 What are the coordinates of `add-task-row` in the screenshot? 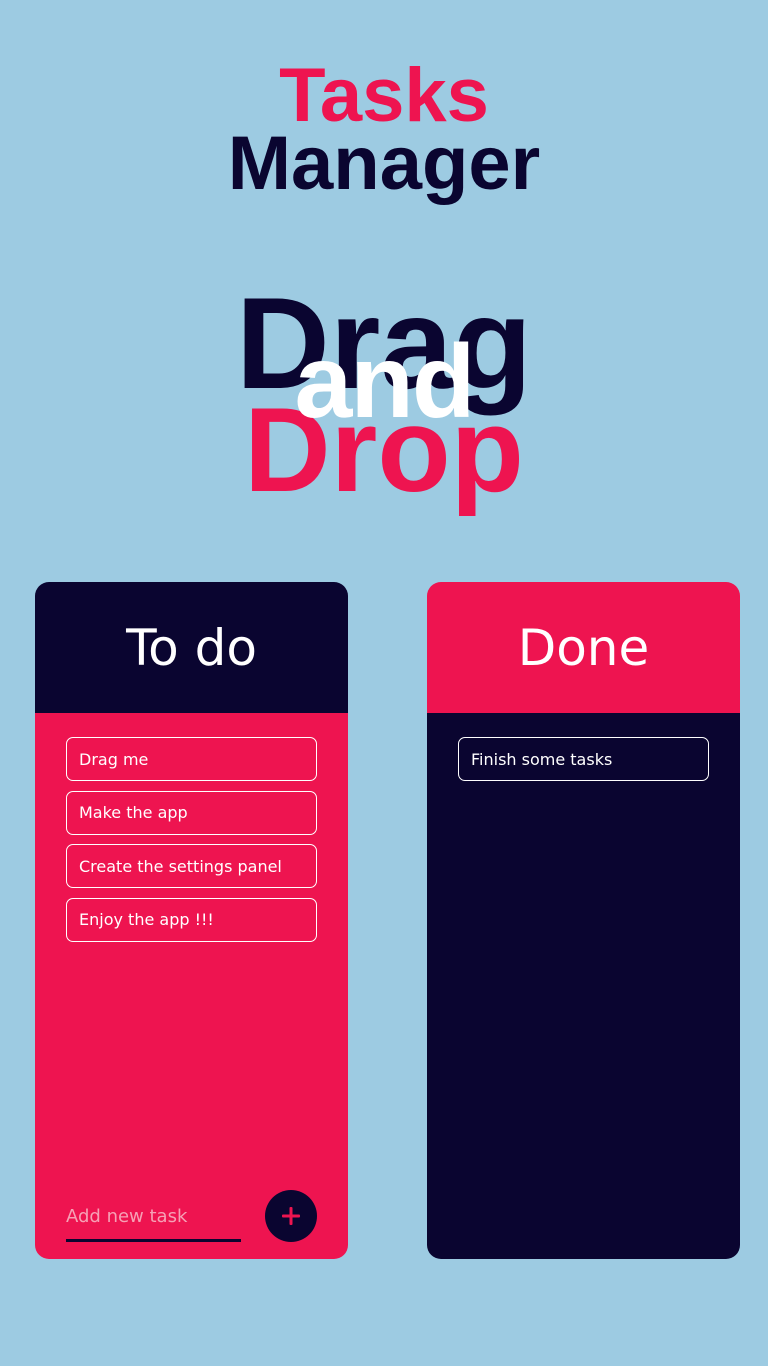 It's located at (191, 1216).